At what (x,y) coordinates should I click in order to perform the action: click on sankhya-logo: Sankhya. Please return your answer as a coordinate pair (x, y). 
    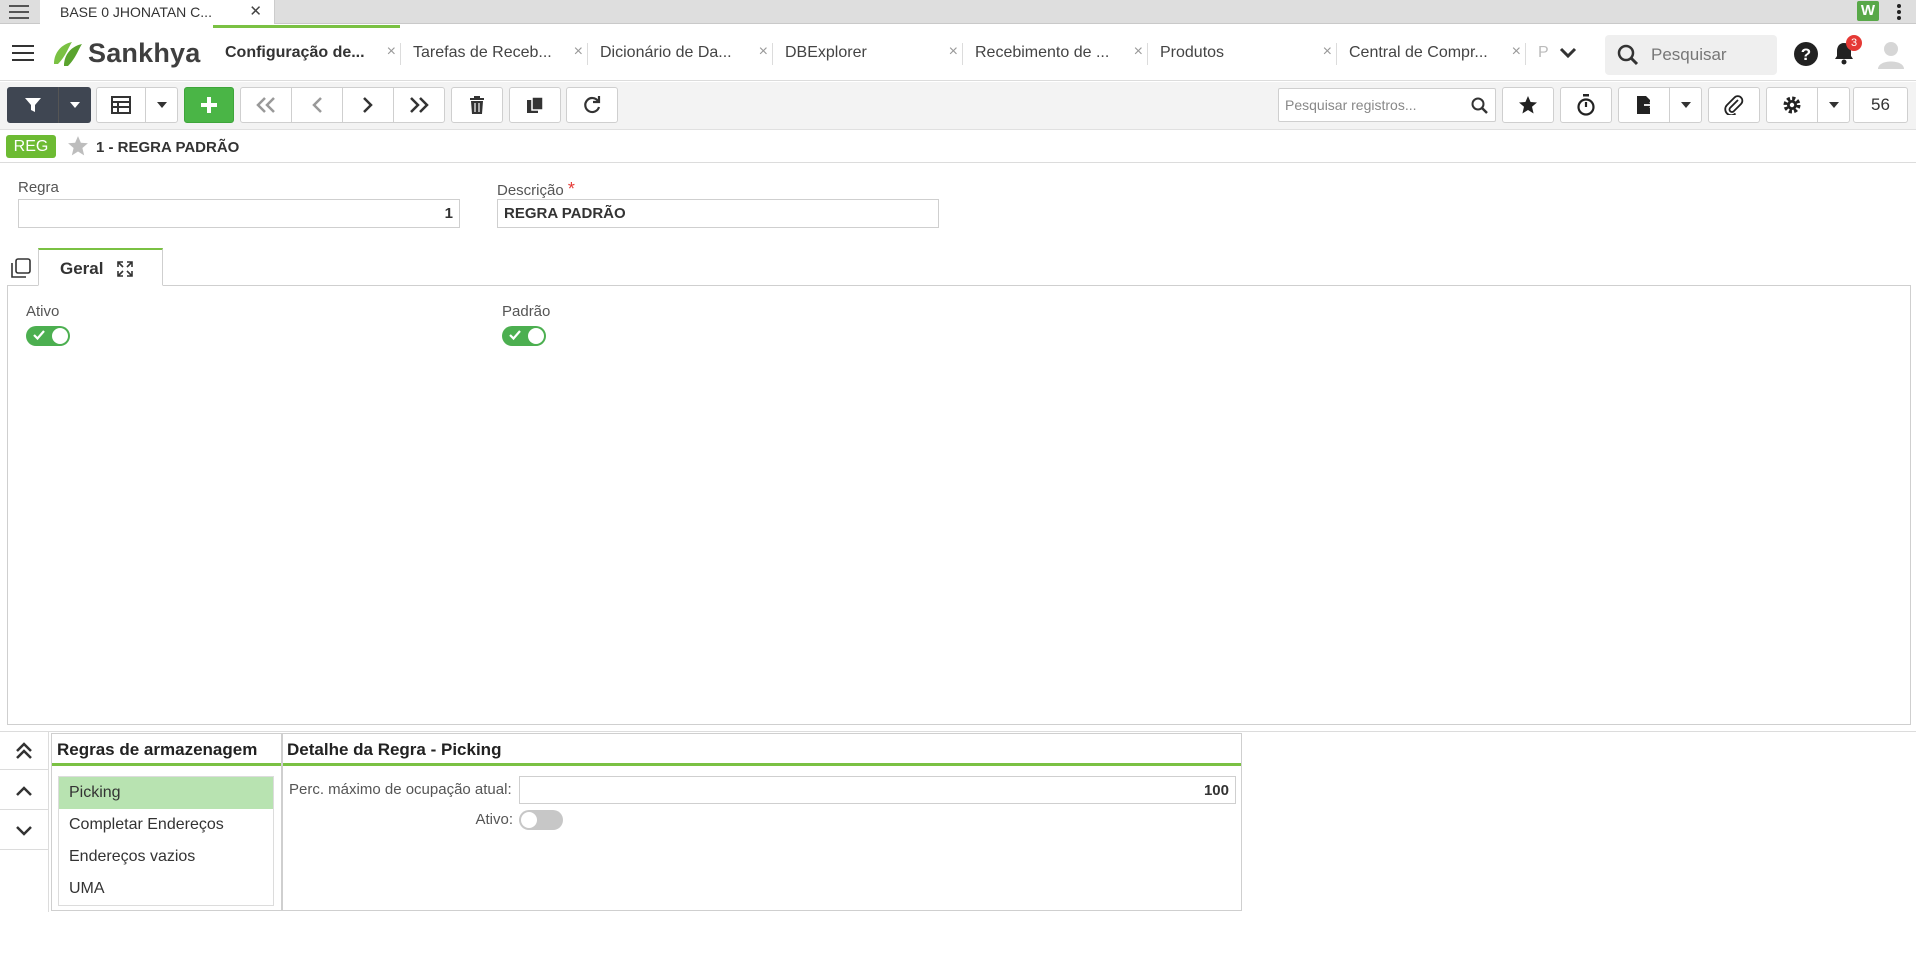
    Looking at the image, I should click on (125, 53).